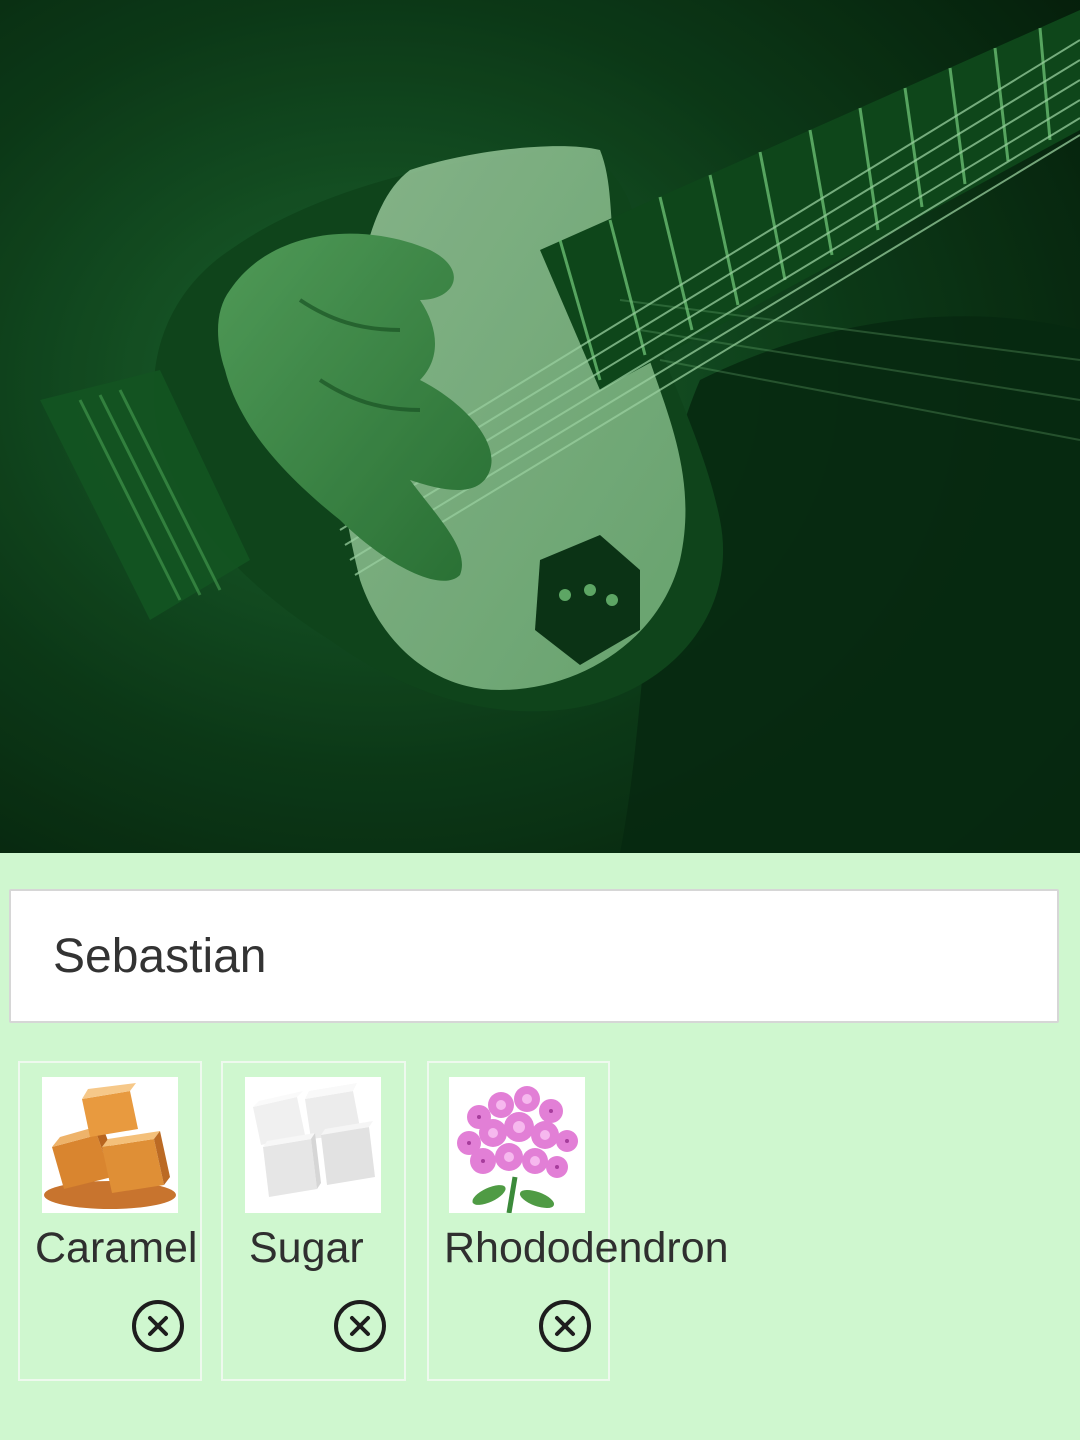 The height and width of the screenshot is (1440, 1080). I want to click on ingredient-label-sugar: Sugar, so click(306, 1248).